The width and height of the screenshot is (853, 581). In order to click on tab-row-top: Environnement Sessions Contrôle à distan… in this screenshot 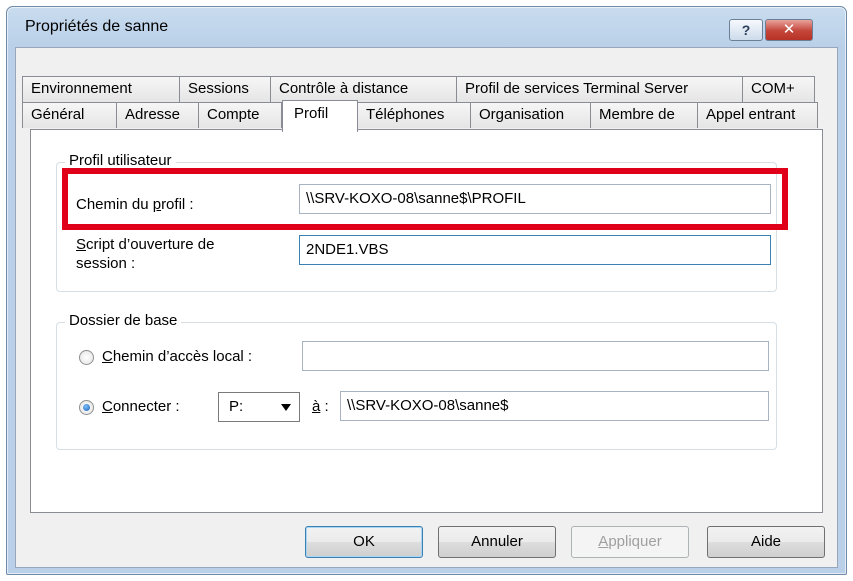, I will do `click(418, 89)`.